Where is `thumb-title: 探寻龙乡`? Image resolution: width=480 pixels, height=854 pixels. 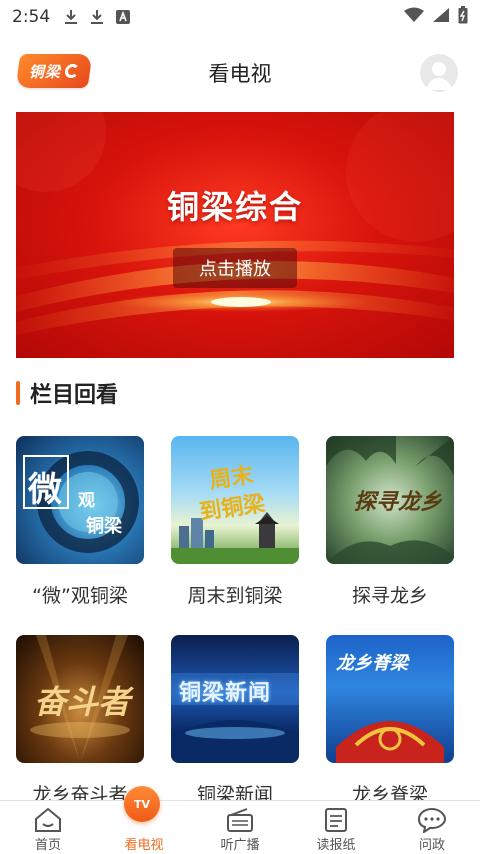
thumb-title: 探寻龙乡 is located at coordinates (398, 502).